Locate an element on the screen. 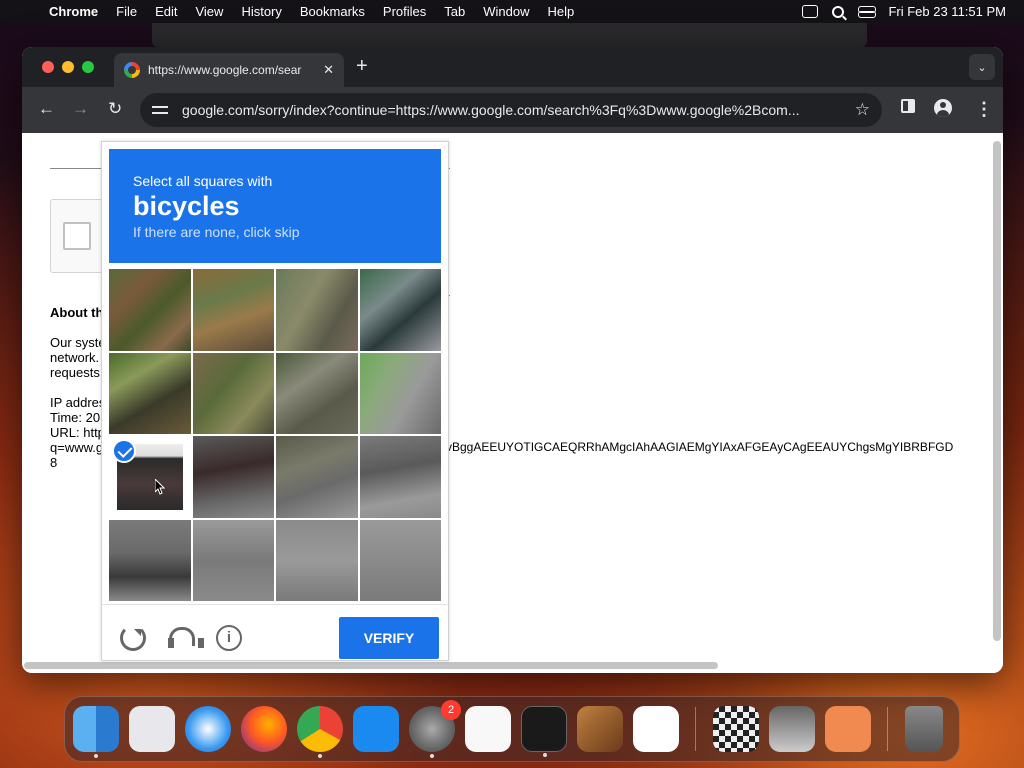 The height and width of the screenshot is (768, 1024). verify-button: VERIFY is located at coordinates (389, 638).